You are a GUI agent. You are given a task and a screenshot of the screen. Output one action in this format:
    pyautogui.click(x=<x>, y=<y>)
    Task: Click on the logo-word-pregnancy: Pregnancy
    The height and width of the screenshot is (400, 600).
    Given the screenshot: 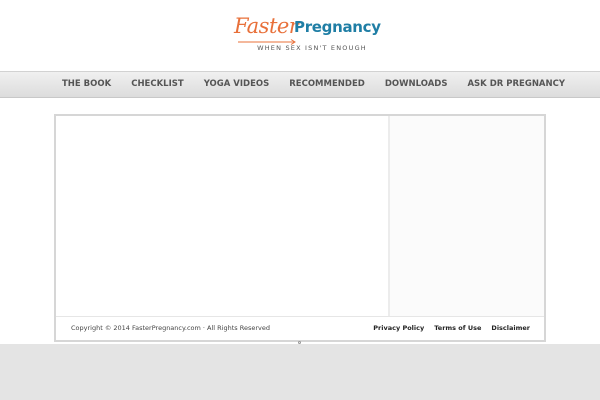 What is the action you would take?
    pyautogui.click(x=337, y=27)
    